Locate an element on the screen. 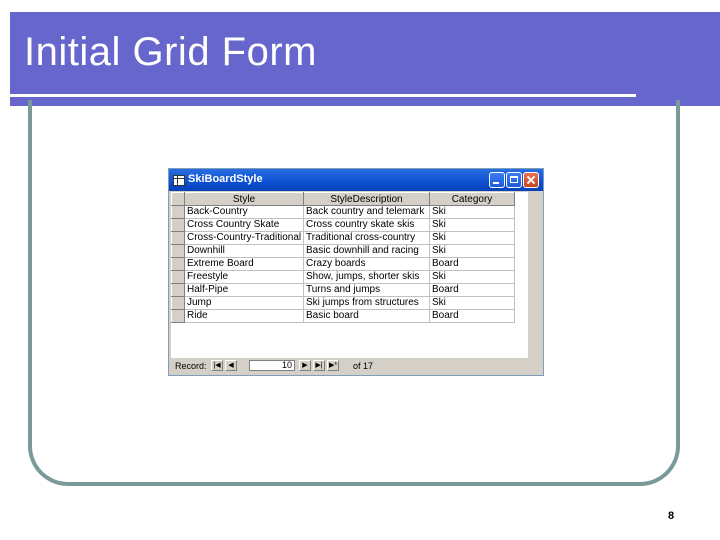  cell-styledescription: Crazy boards is located at coordinates (366, 264).